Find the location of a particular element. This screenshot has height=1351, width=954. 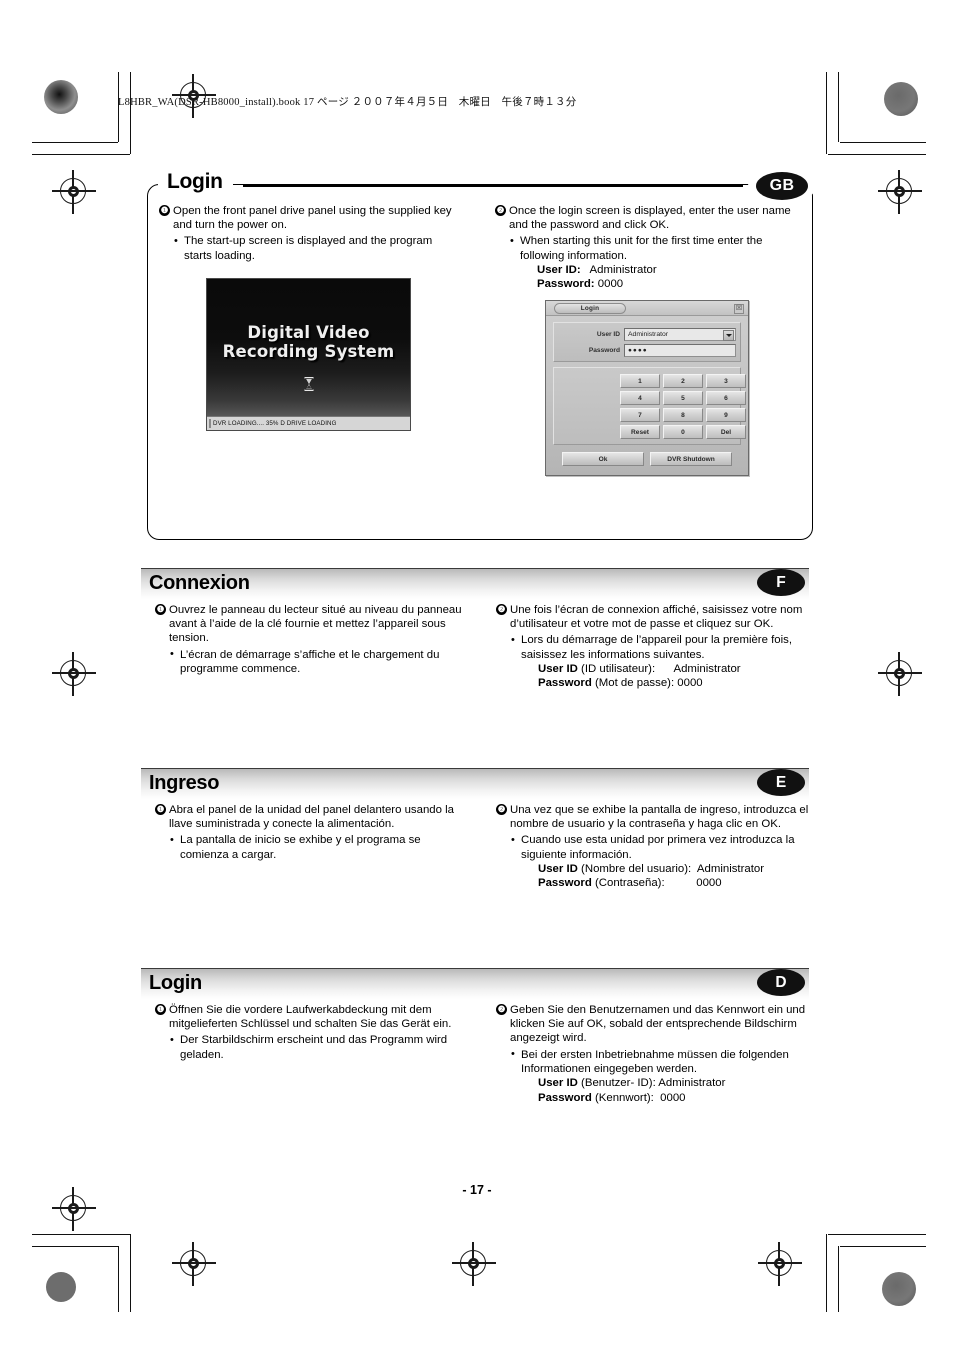

d-credential-userid: User ID (Benutzer- ID): Administrator is located at coordinates (674, 1083).